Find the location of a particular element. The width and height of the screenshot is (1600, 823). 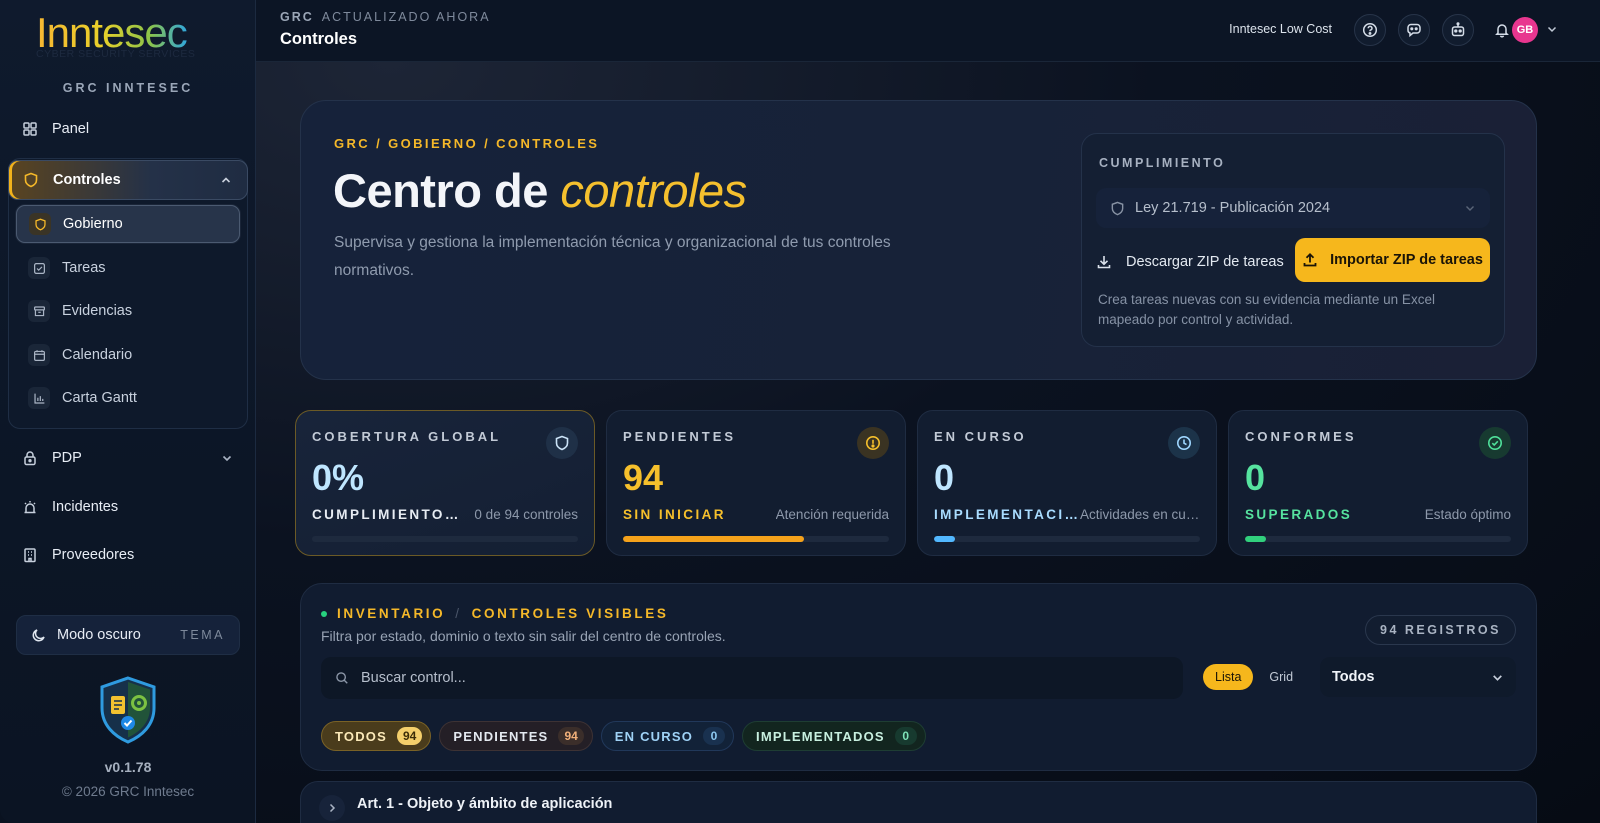

stat-progress-bar is located at coordinates (1378, 539).